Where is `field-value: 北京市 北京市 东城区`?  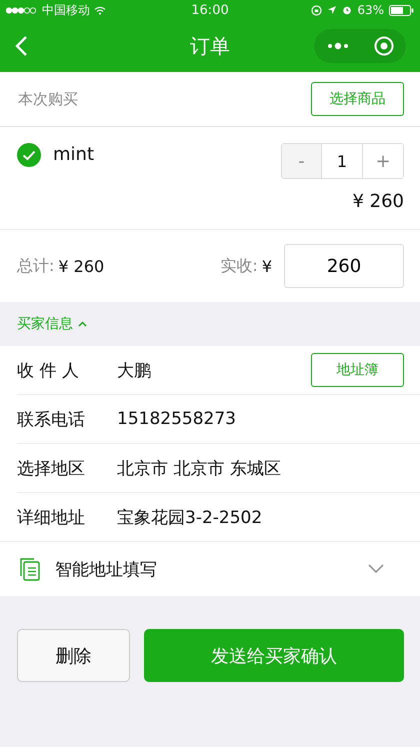
field-value: 北京市 北京市 东城区 is located at coordinates (199, 468).